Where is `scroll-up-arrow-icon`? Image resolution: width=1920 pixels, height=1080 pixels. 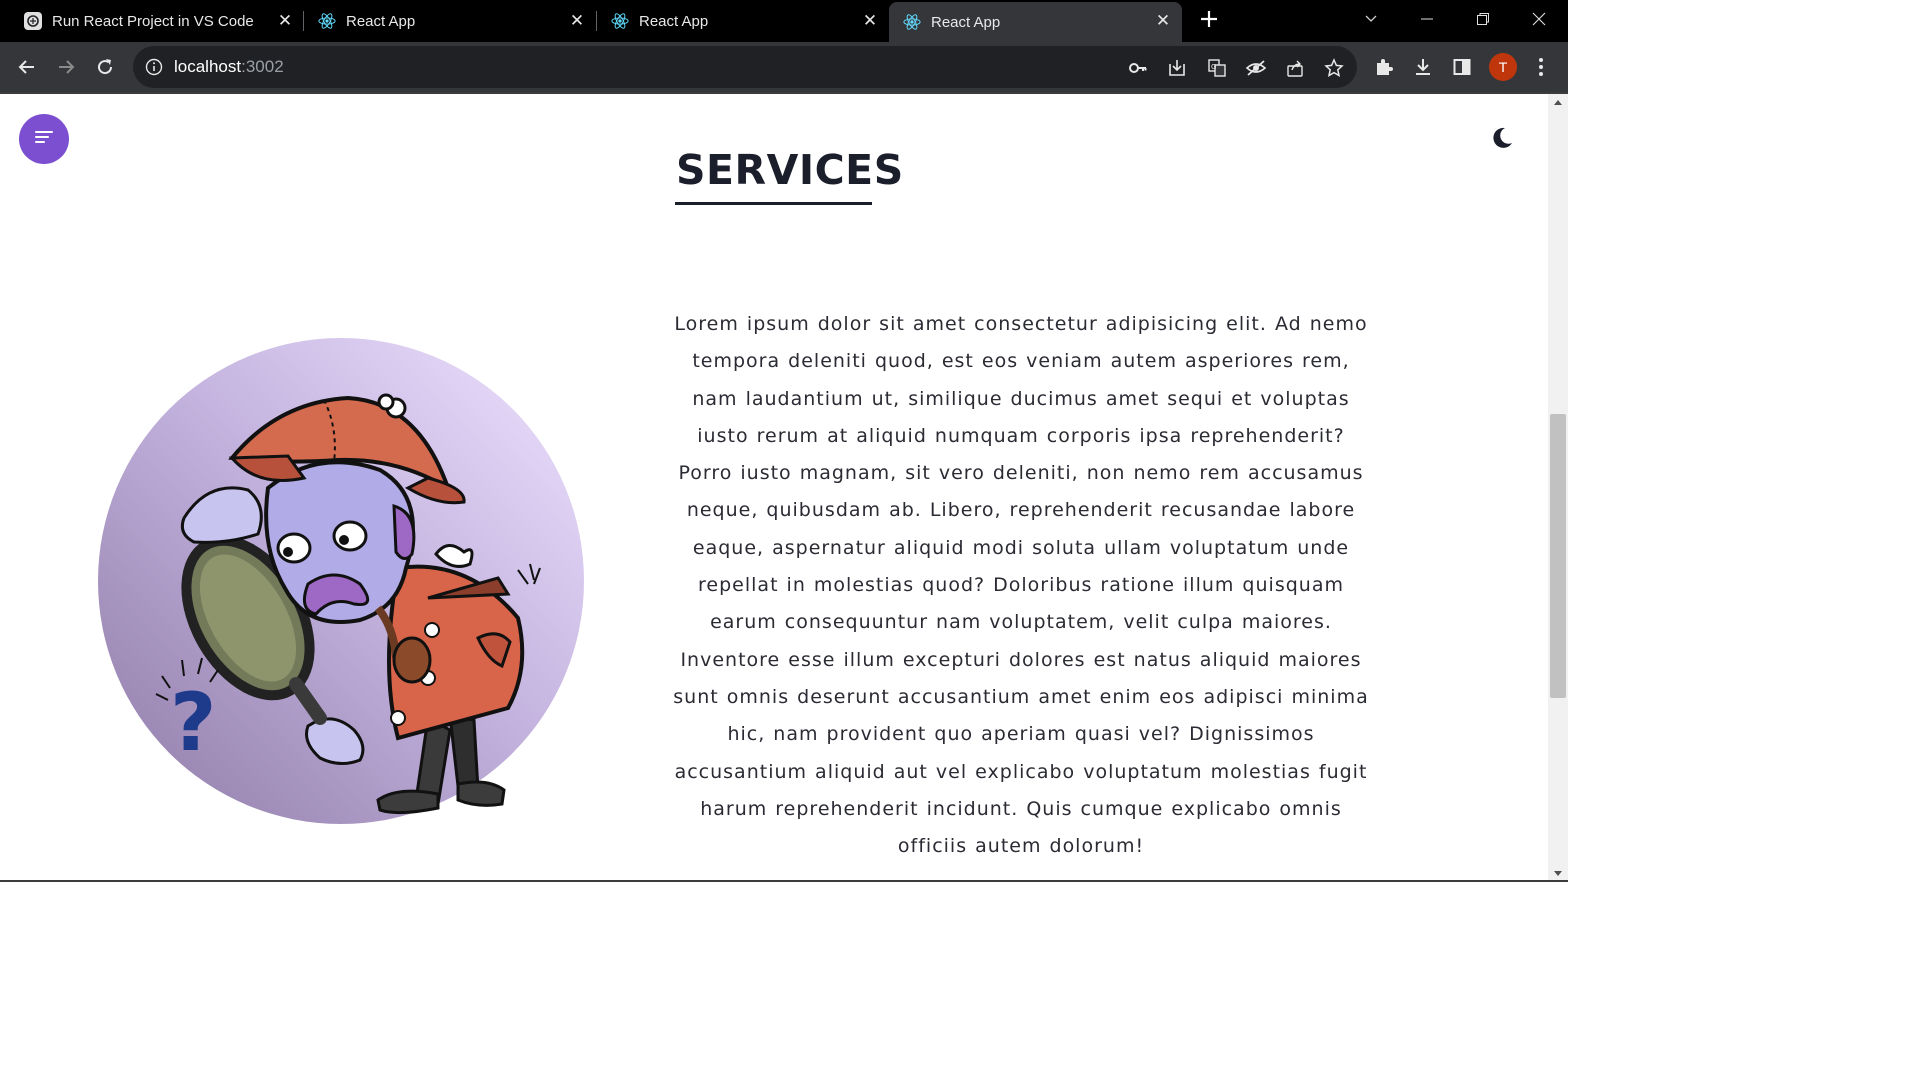 scroll-up-arrow-icon is located at coordinates (1558, 102).